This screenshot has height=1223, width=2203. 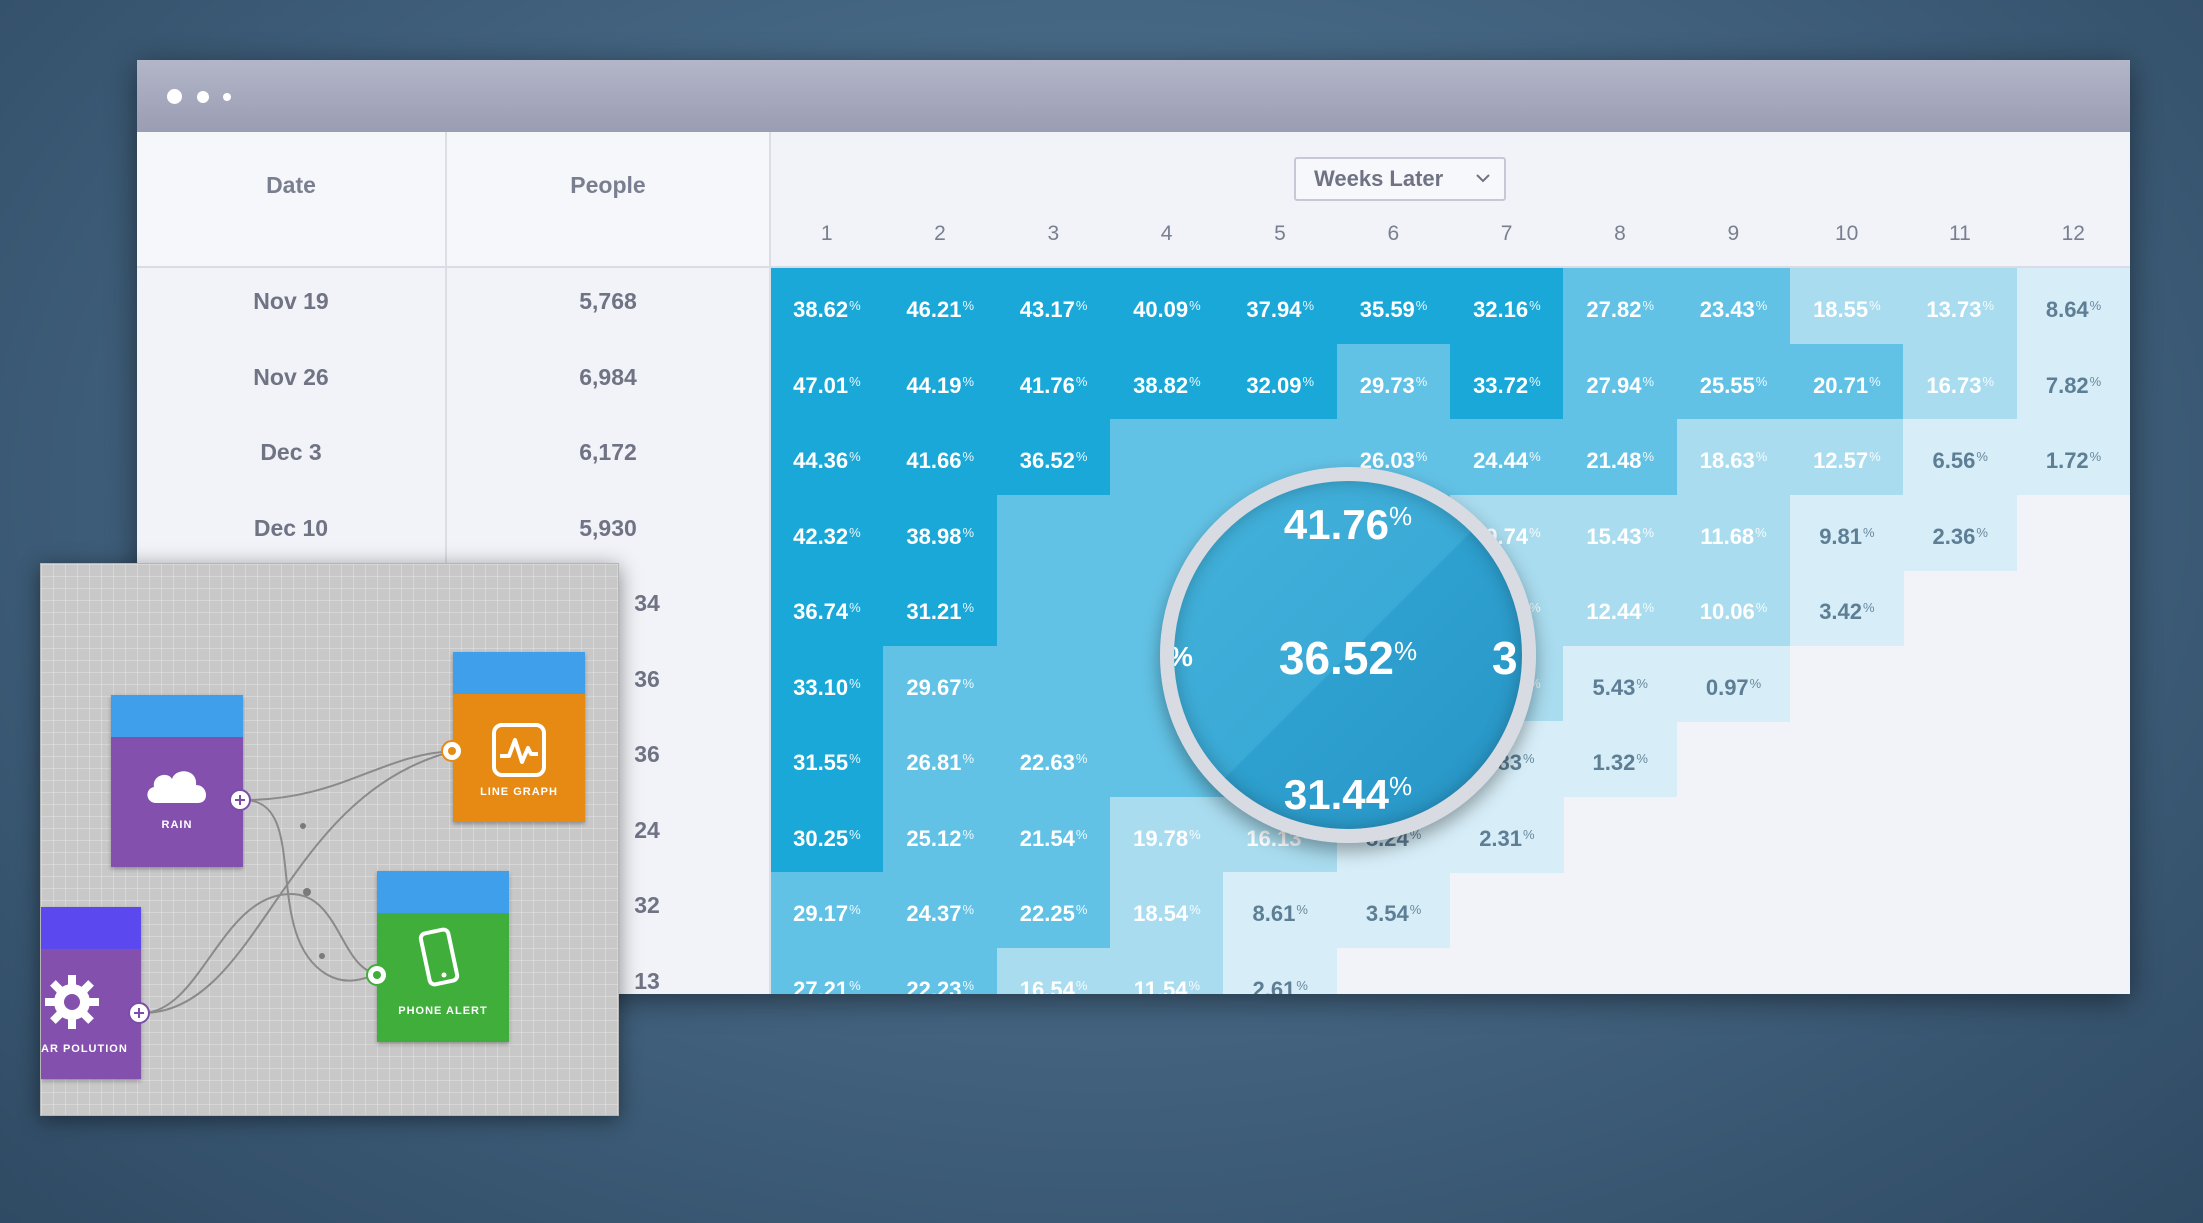 I want to click on table-header-left, so click(x=453, y=200).